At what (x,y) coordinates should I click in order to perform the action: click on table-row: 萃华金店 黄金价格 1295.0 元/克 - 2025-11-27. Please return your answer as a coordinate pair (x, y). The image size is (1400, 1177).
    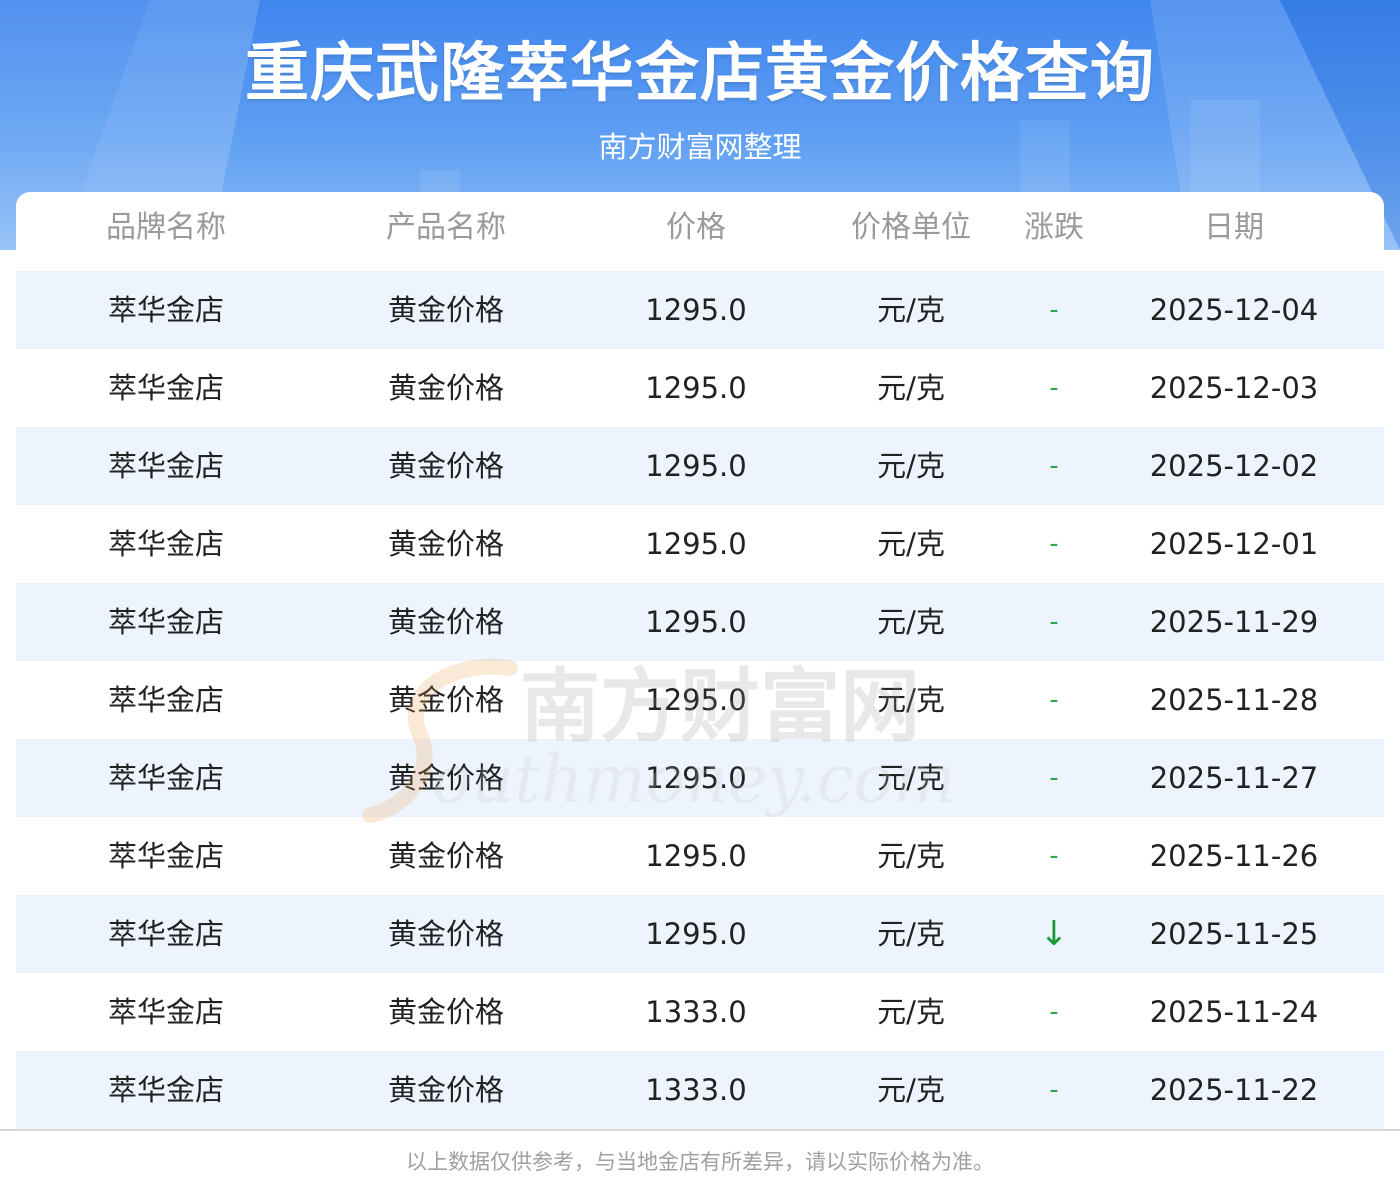
    Looking at the image, I should click on (700, 778).